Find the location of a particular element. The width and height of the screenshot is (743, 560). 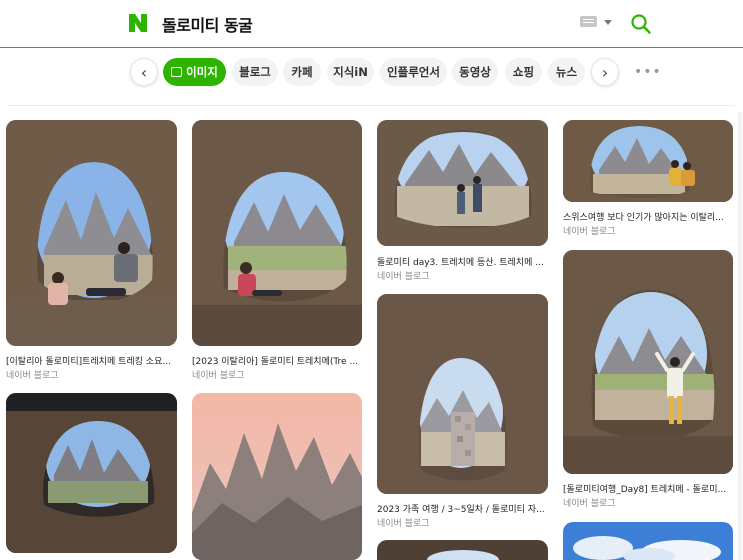

image-result-card: [이탈리아 돌로미티]트레치메 트레킹 소요... 네이버 블로그 is located at coordinates (91, 250).